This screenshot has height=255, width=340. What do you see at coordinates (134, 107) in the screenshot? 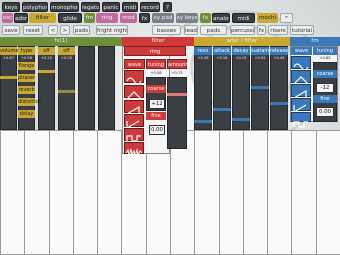
I see `saw-wave-button` at bounding box center [134, 107].